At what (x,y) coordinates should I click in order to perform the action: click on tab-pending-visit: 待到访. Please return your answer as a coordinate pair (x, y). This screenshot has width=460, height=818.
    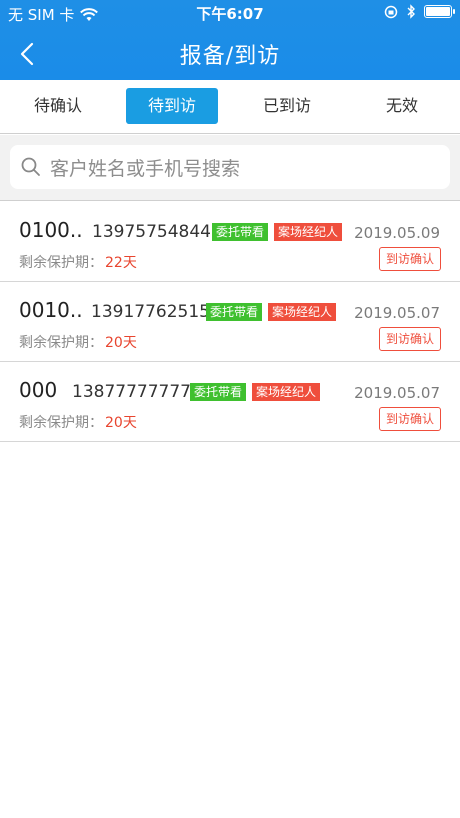
    Looking at the image, I should click on (172, 106).